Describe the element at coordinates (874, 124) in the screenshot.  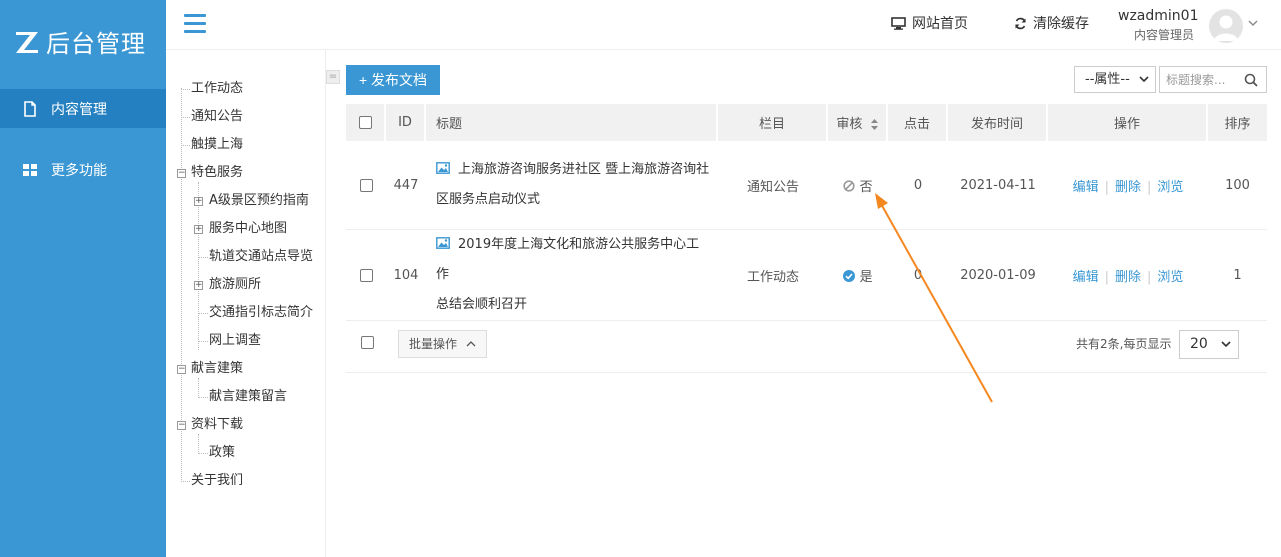
I see `sort-icon` at that location.